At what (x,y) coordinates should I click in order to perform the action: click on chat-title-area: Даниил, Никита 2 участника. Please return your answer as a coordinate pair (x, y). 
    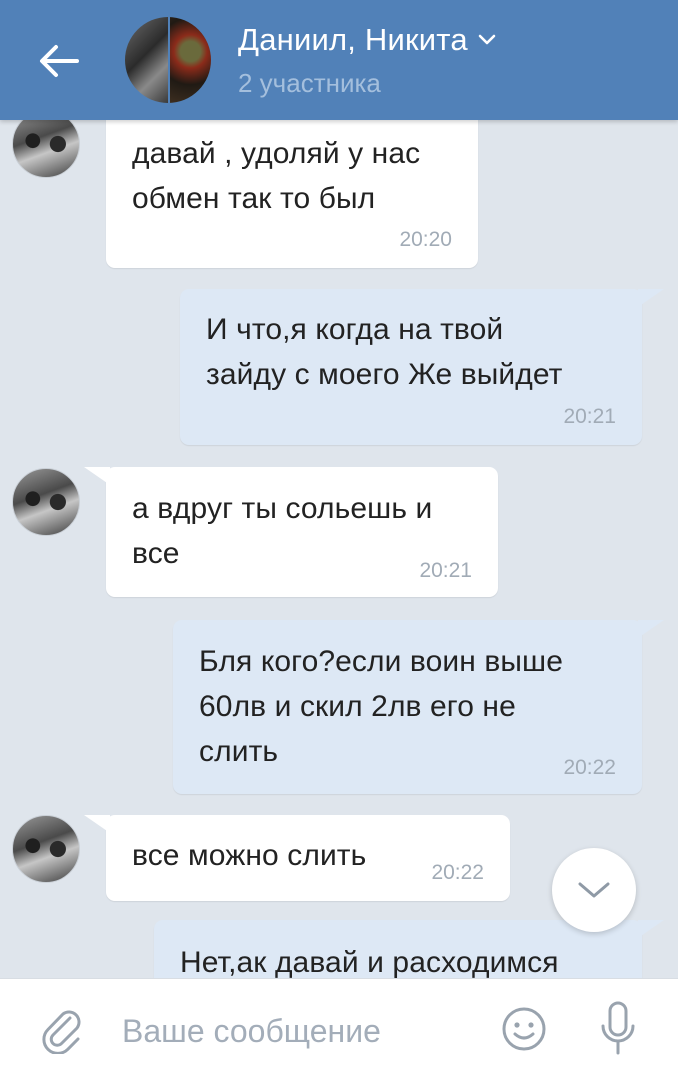
    Looking at the image, I should click on (367, 60).